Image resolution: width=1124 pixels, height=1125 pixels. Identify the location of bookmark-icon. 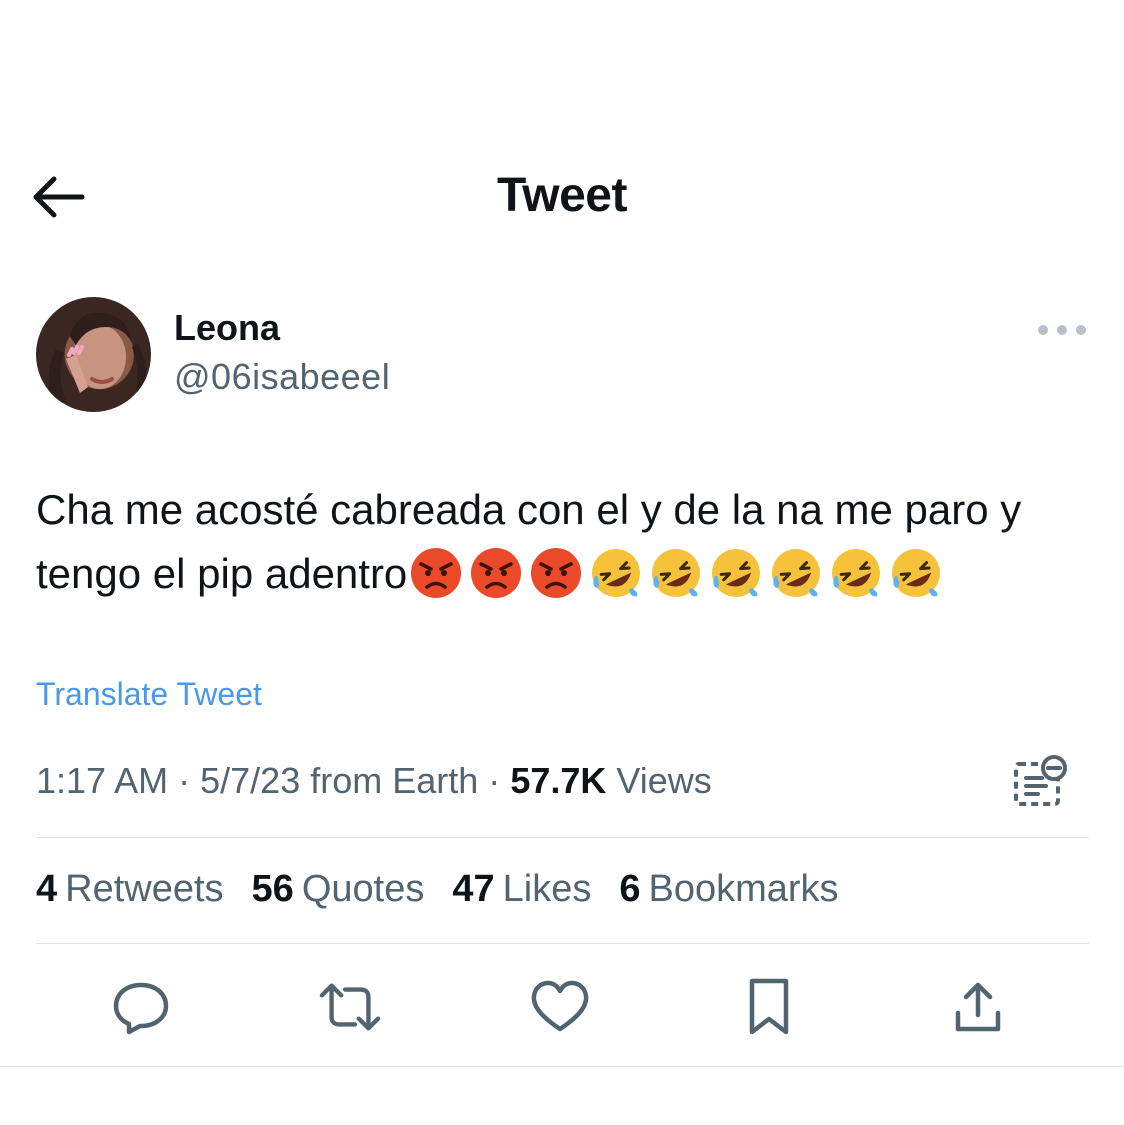
(769, 1006).